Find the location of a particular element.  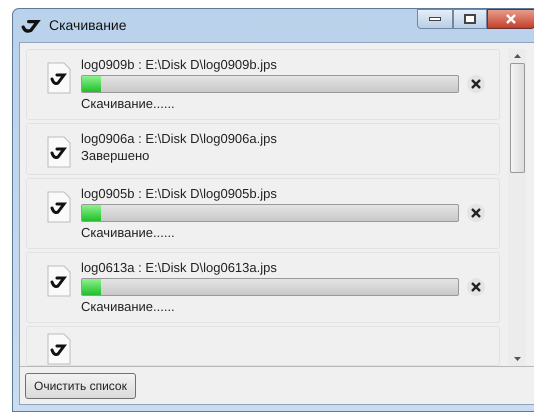

window-title: Скачивание is located at coordinates (88, 26).